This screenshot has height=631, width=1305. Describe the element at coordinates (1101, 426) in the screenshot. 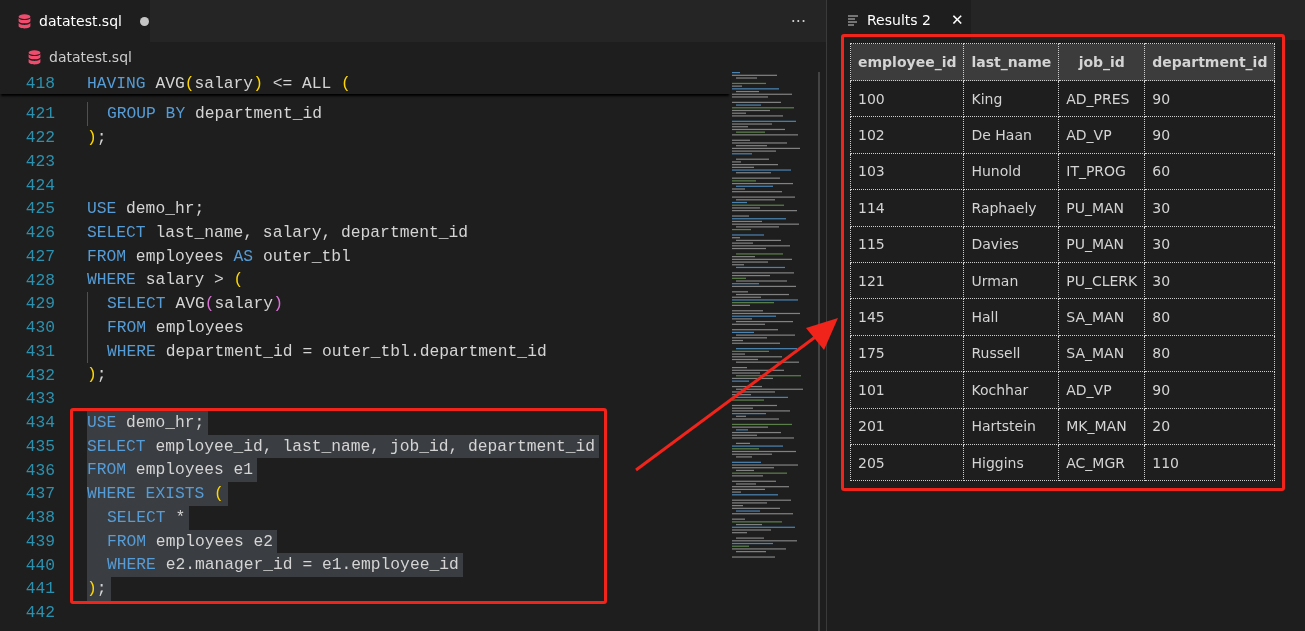

I see `table-cell: MK_MAN` at that location.